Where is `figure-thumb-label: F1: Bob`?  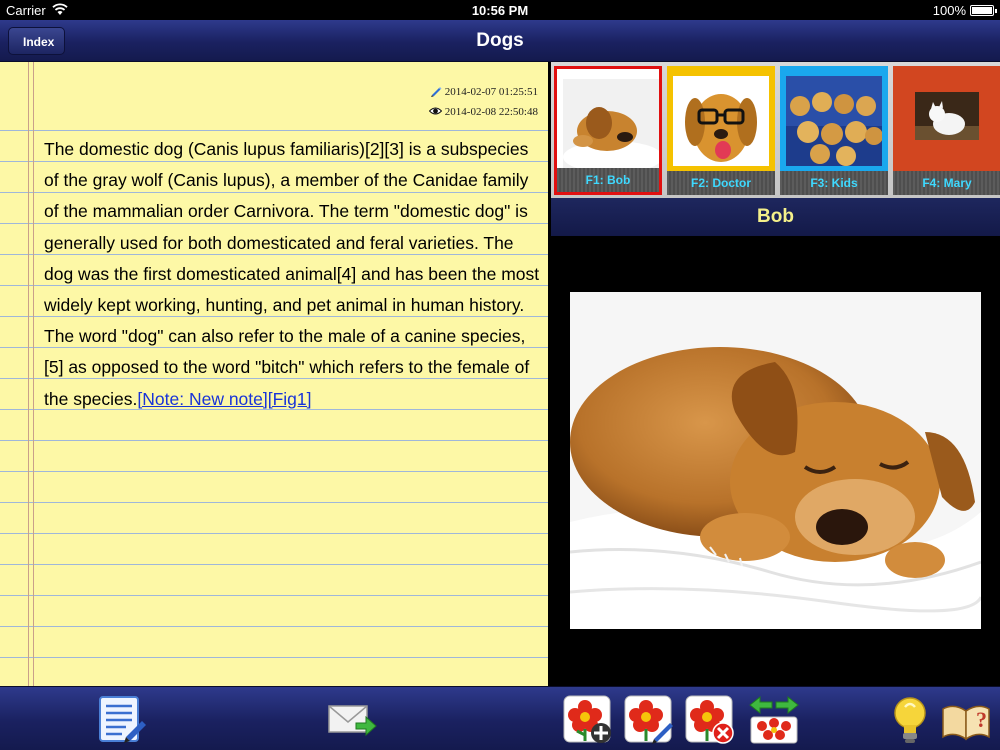 figure-thumb-label: F1: Bob is located at coordinates (608, 180).